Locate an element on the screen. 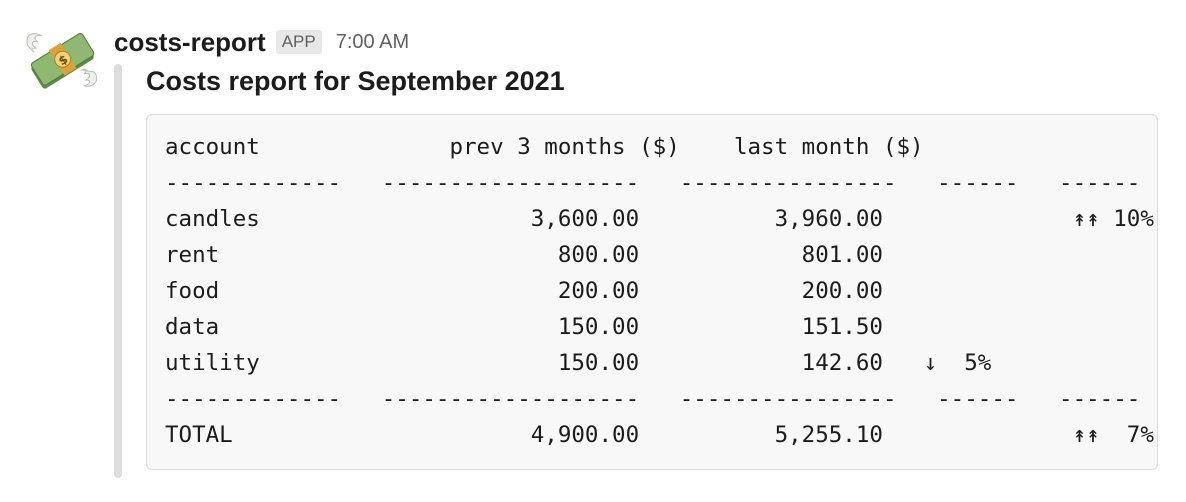 The width and height of the screenshot is (1186, 502). table-row: food 200.00 200.00 is located at coordinates (524, 291).